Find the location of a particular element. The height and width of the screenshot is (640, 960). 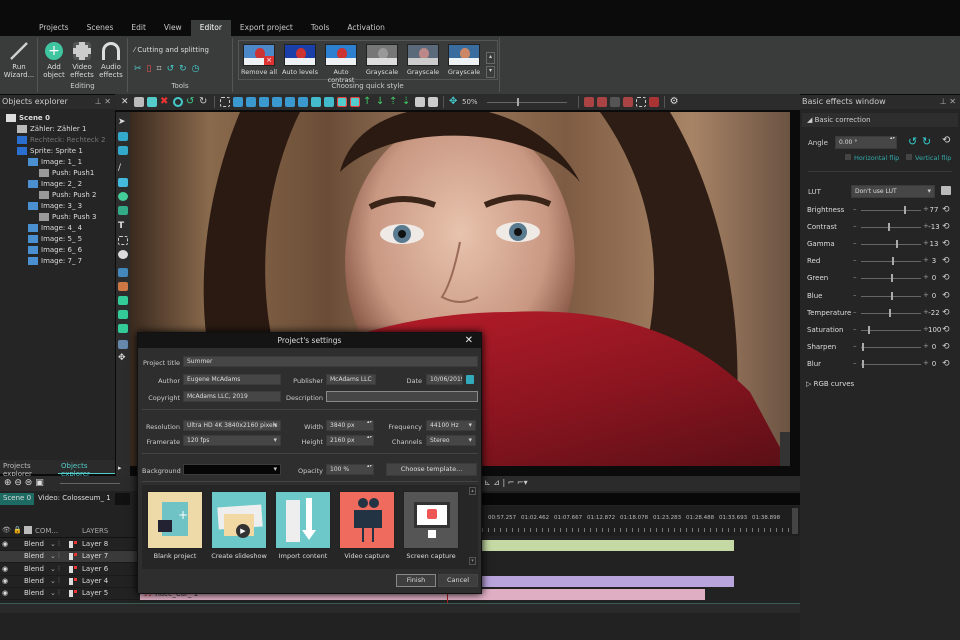

tree-item: Image: 6_ 6 is located at coordinates (55, 250).